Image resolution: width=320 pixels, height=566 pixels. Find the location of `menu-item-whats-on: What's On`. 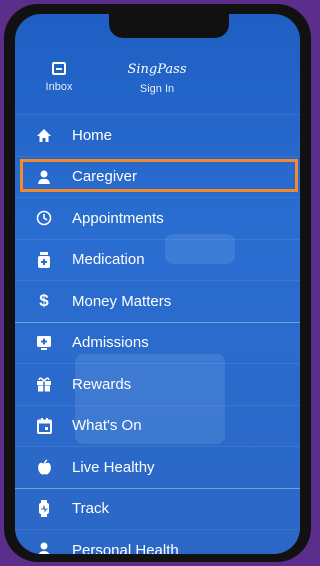

menu-item-whats-on: What's On is located at coordinates (157, 425).